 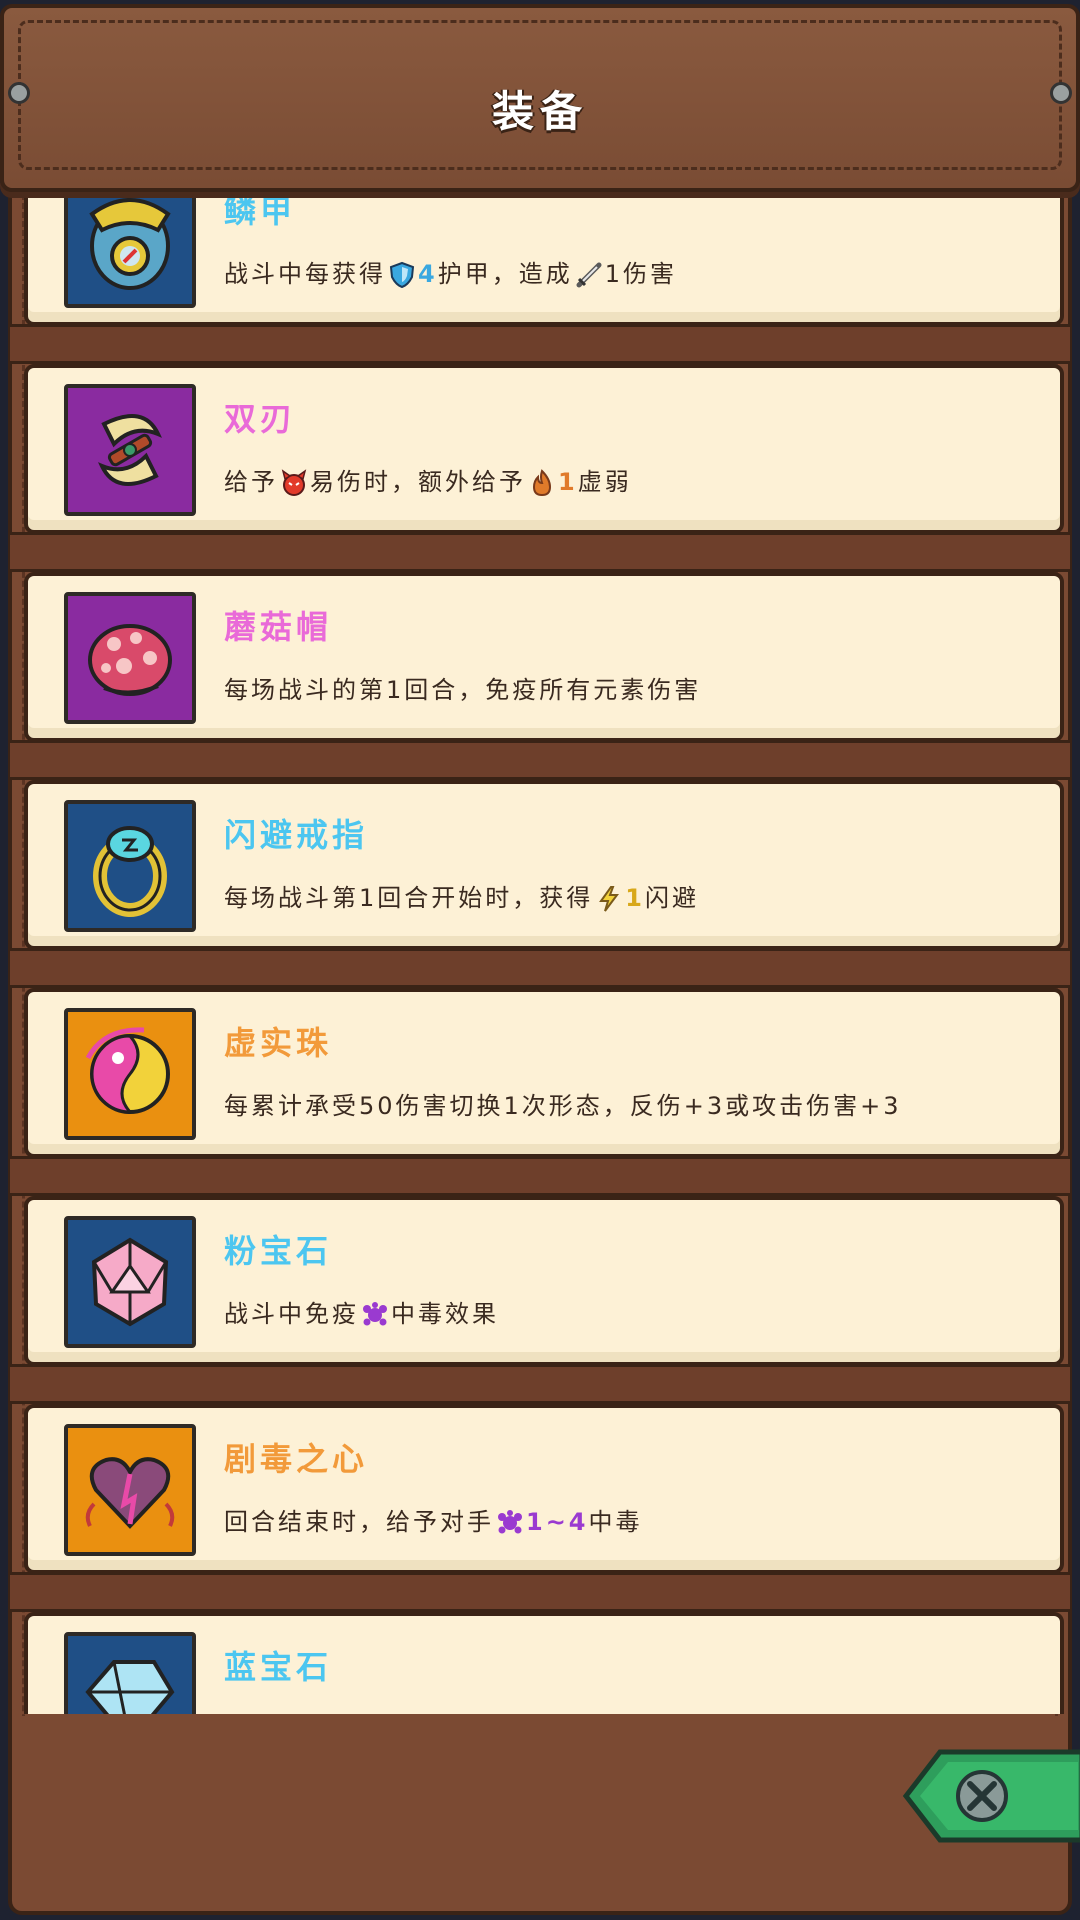 What do you see at coordinates (130, 250) in the screenshot?
I see `armor-icon` at bounding box center [130, 250].